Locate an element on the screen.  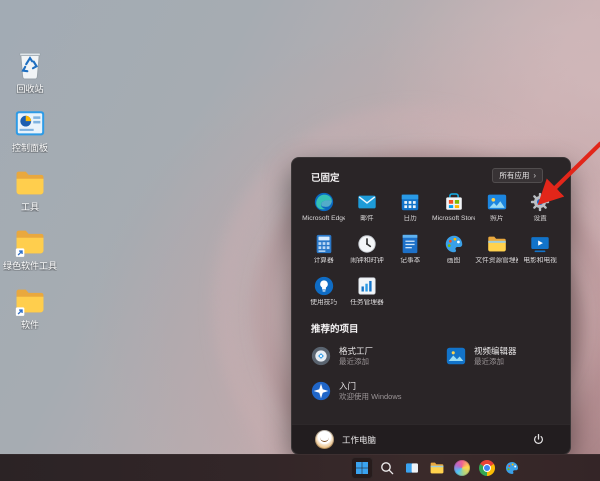
pinned-app-tile: 计算器 is located at coordinates (323, 251).